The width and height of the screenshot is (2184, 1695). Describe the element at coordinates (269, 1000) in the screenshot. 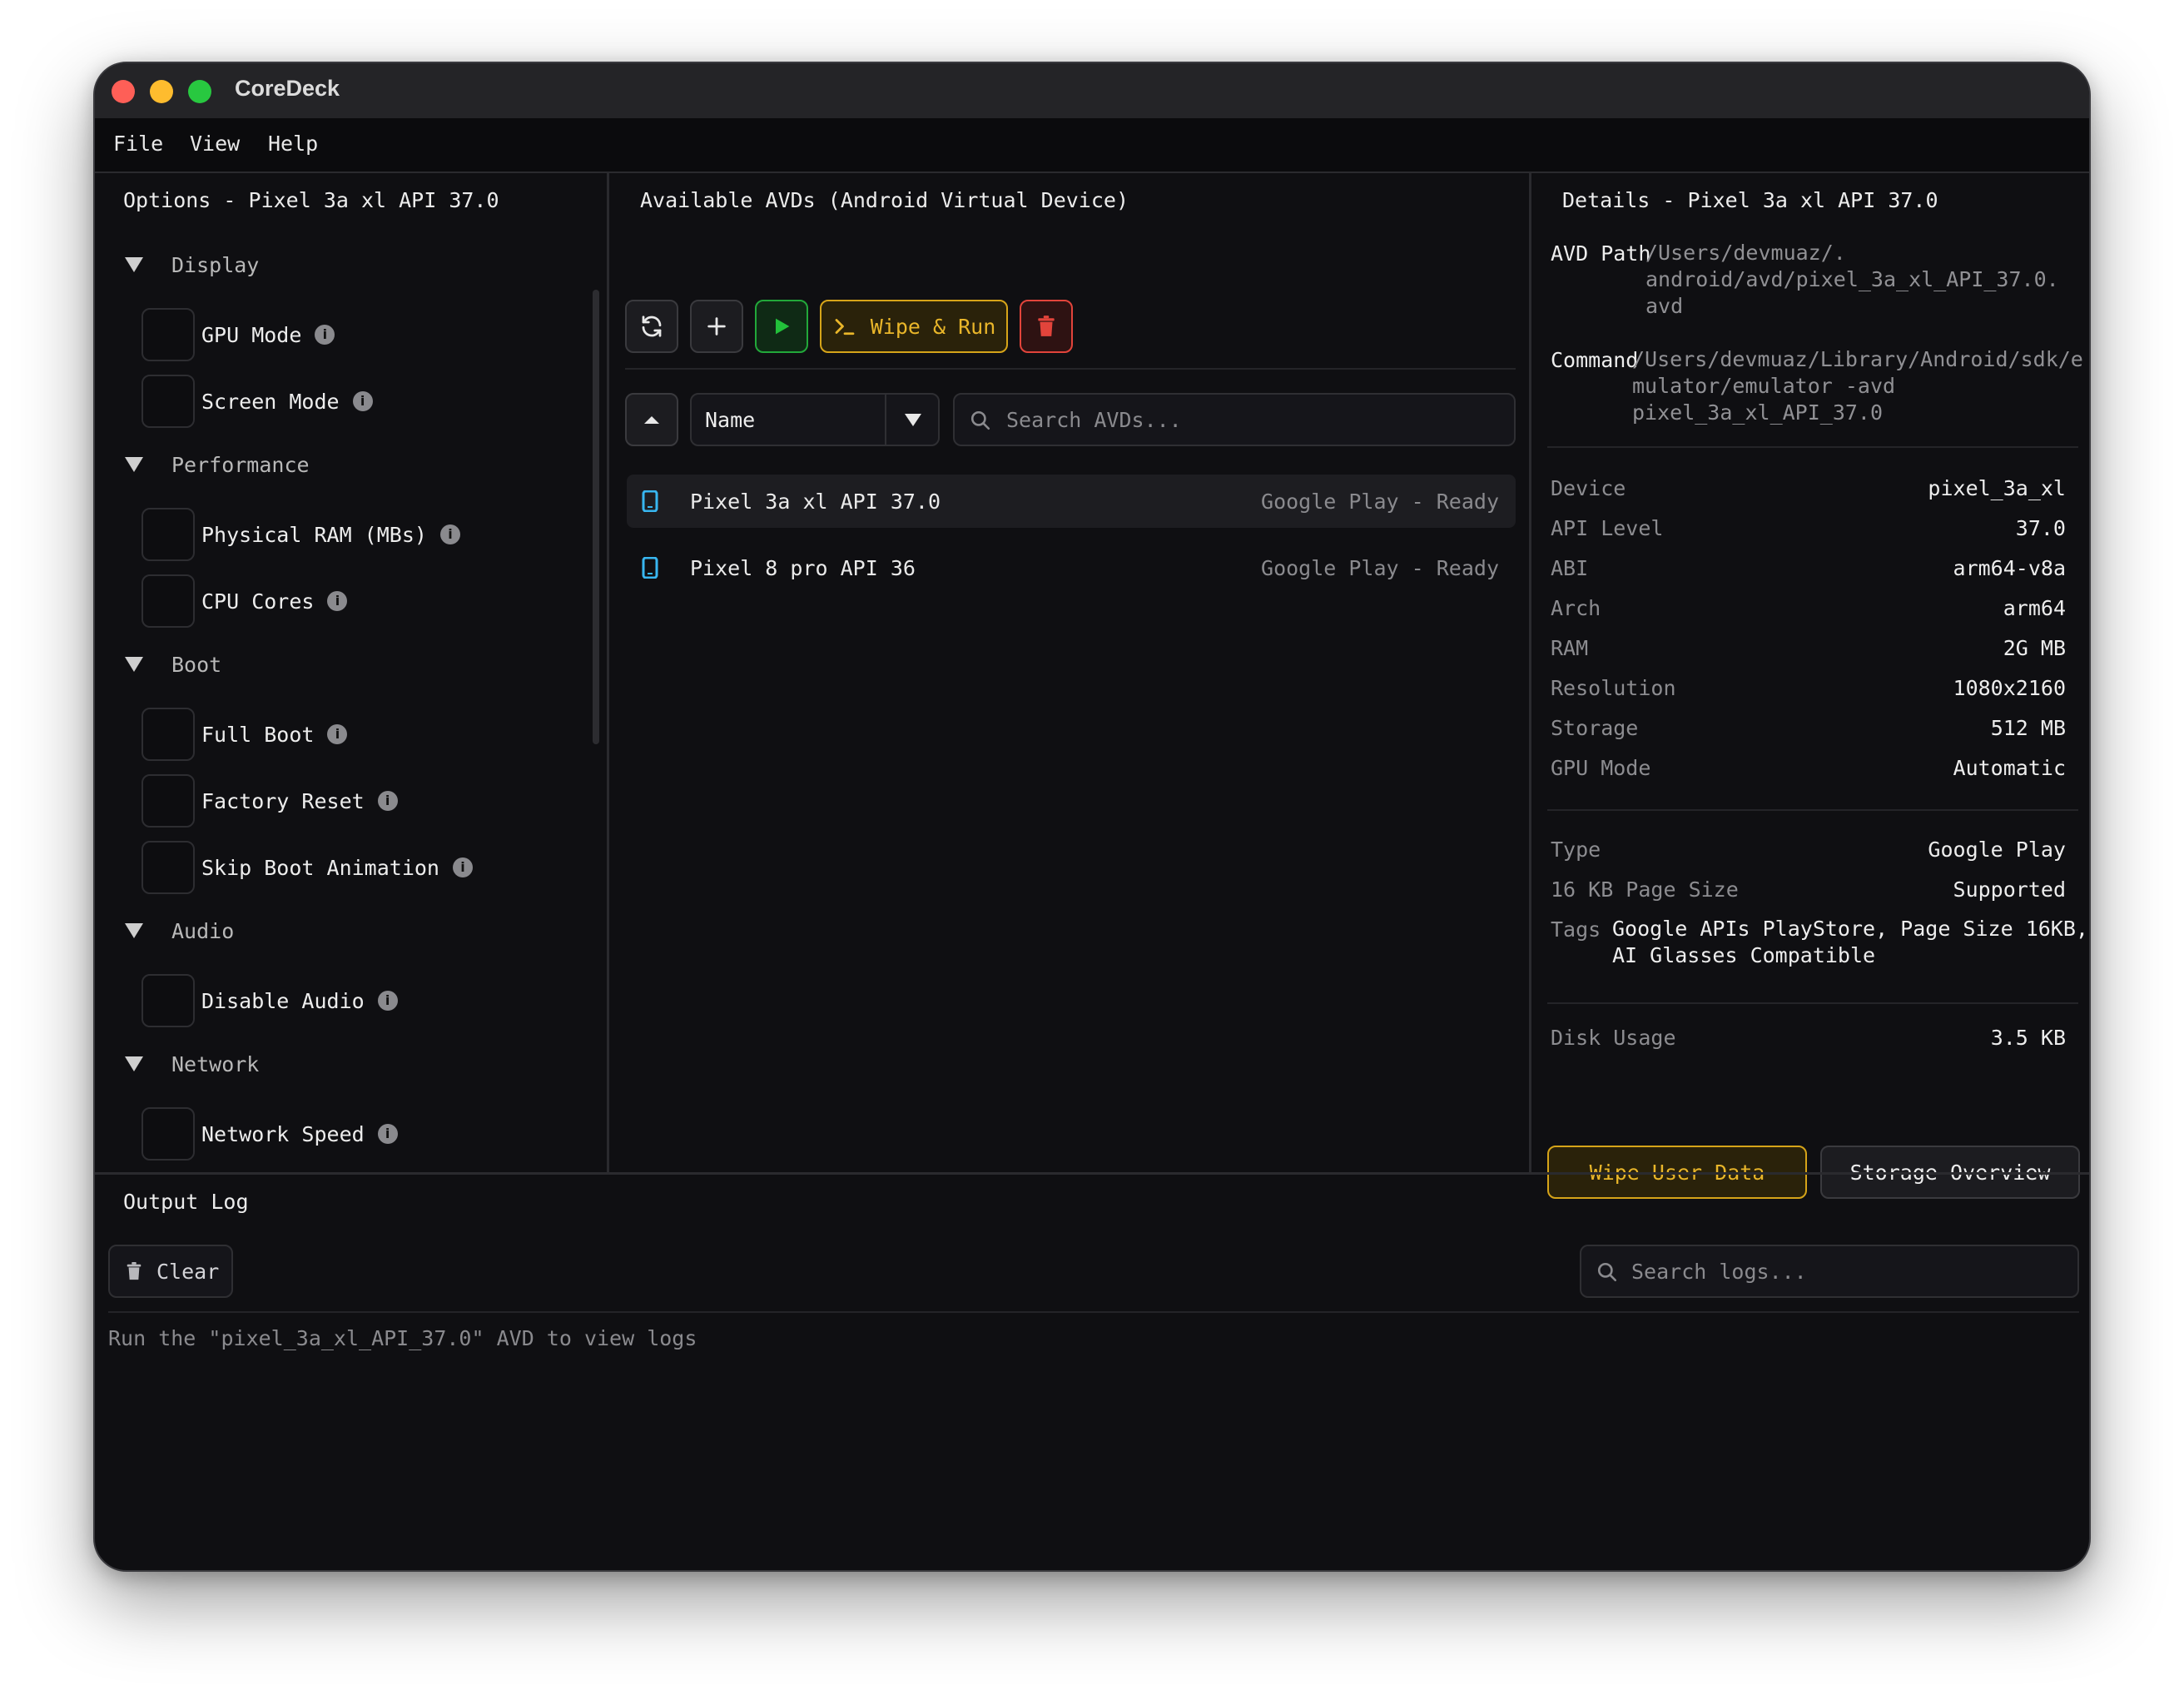

I see `option-disable-audio: Disable Audio i` at that location.